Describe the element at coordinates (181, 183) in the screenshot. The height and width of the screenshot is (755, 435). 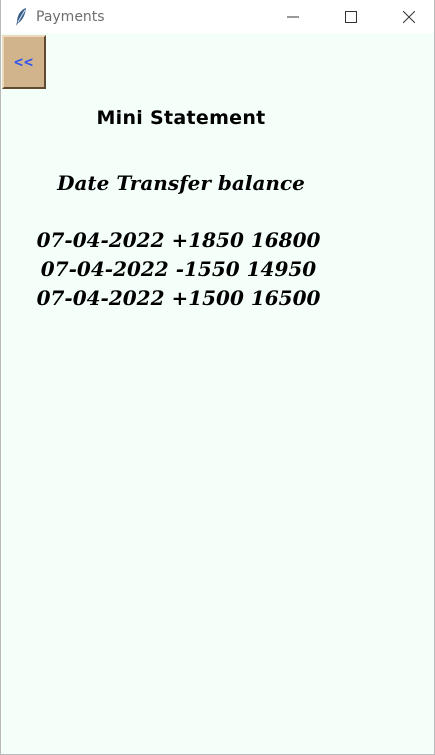
I see `statement-column-header: Date Transfer balance` at that location.